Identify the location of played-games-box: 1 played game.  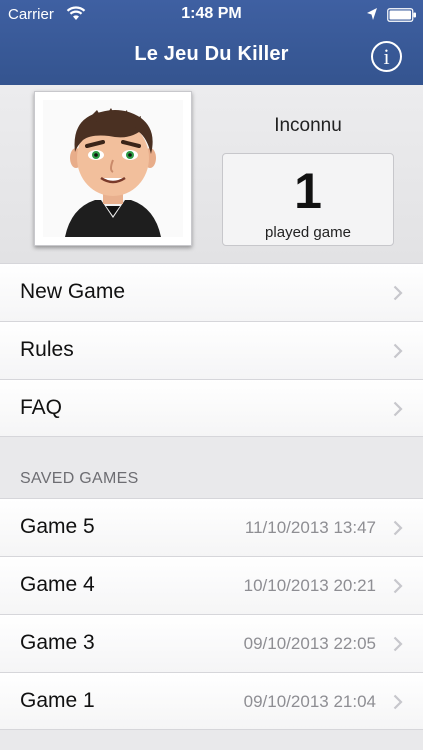
(308, 199).